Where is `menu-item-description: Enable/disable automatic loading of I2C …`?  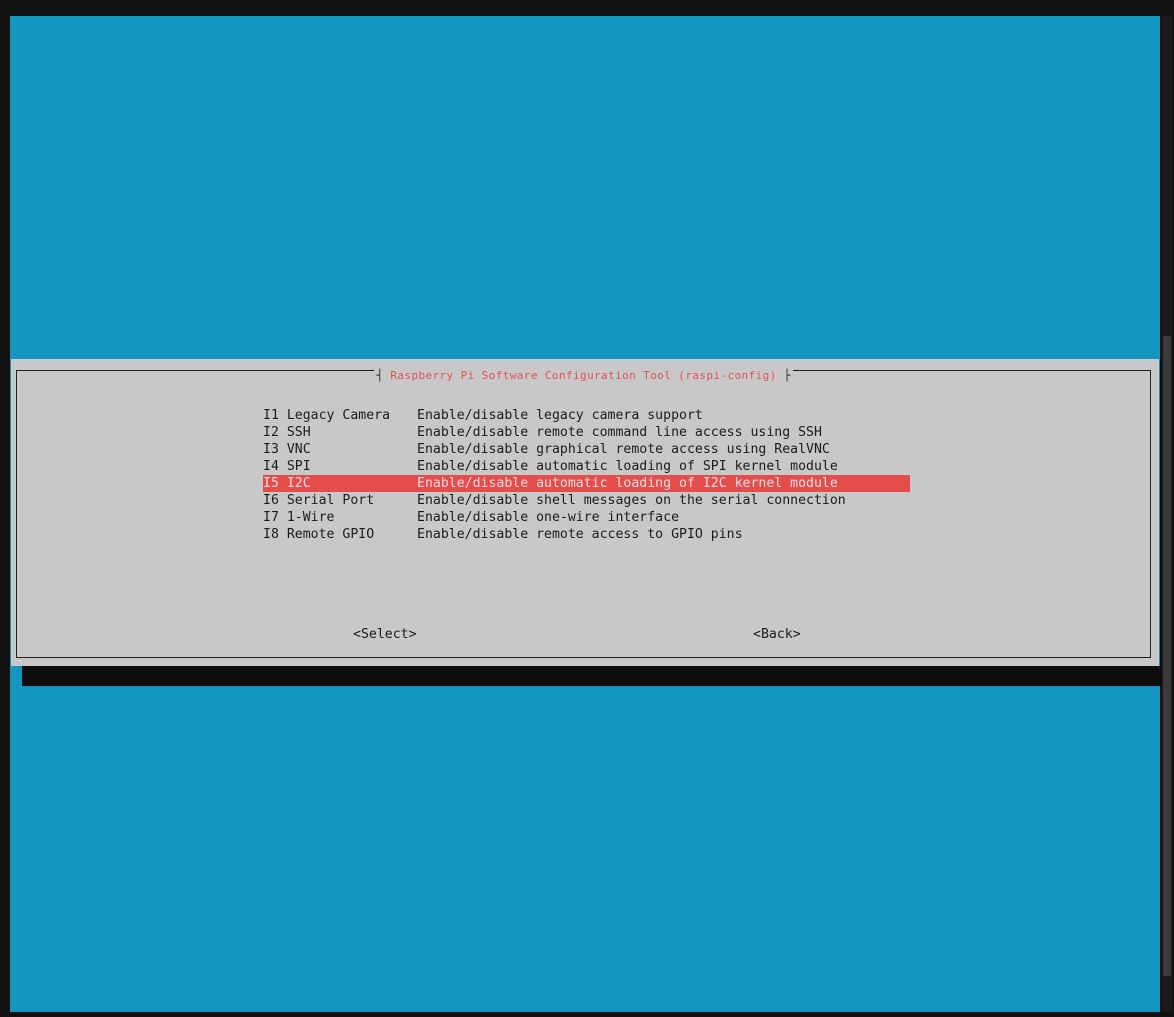
menu-item-description: Enable/disable automatic loading of I2C … is located at coordinates (627, 483).